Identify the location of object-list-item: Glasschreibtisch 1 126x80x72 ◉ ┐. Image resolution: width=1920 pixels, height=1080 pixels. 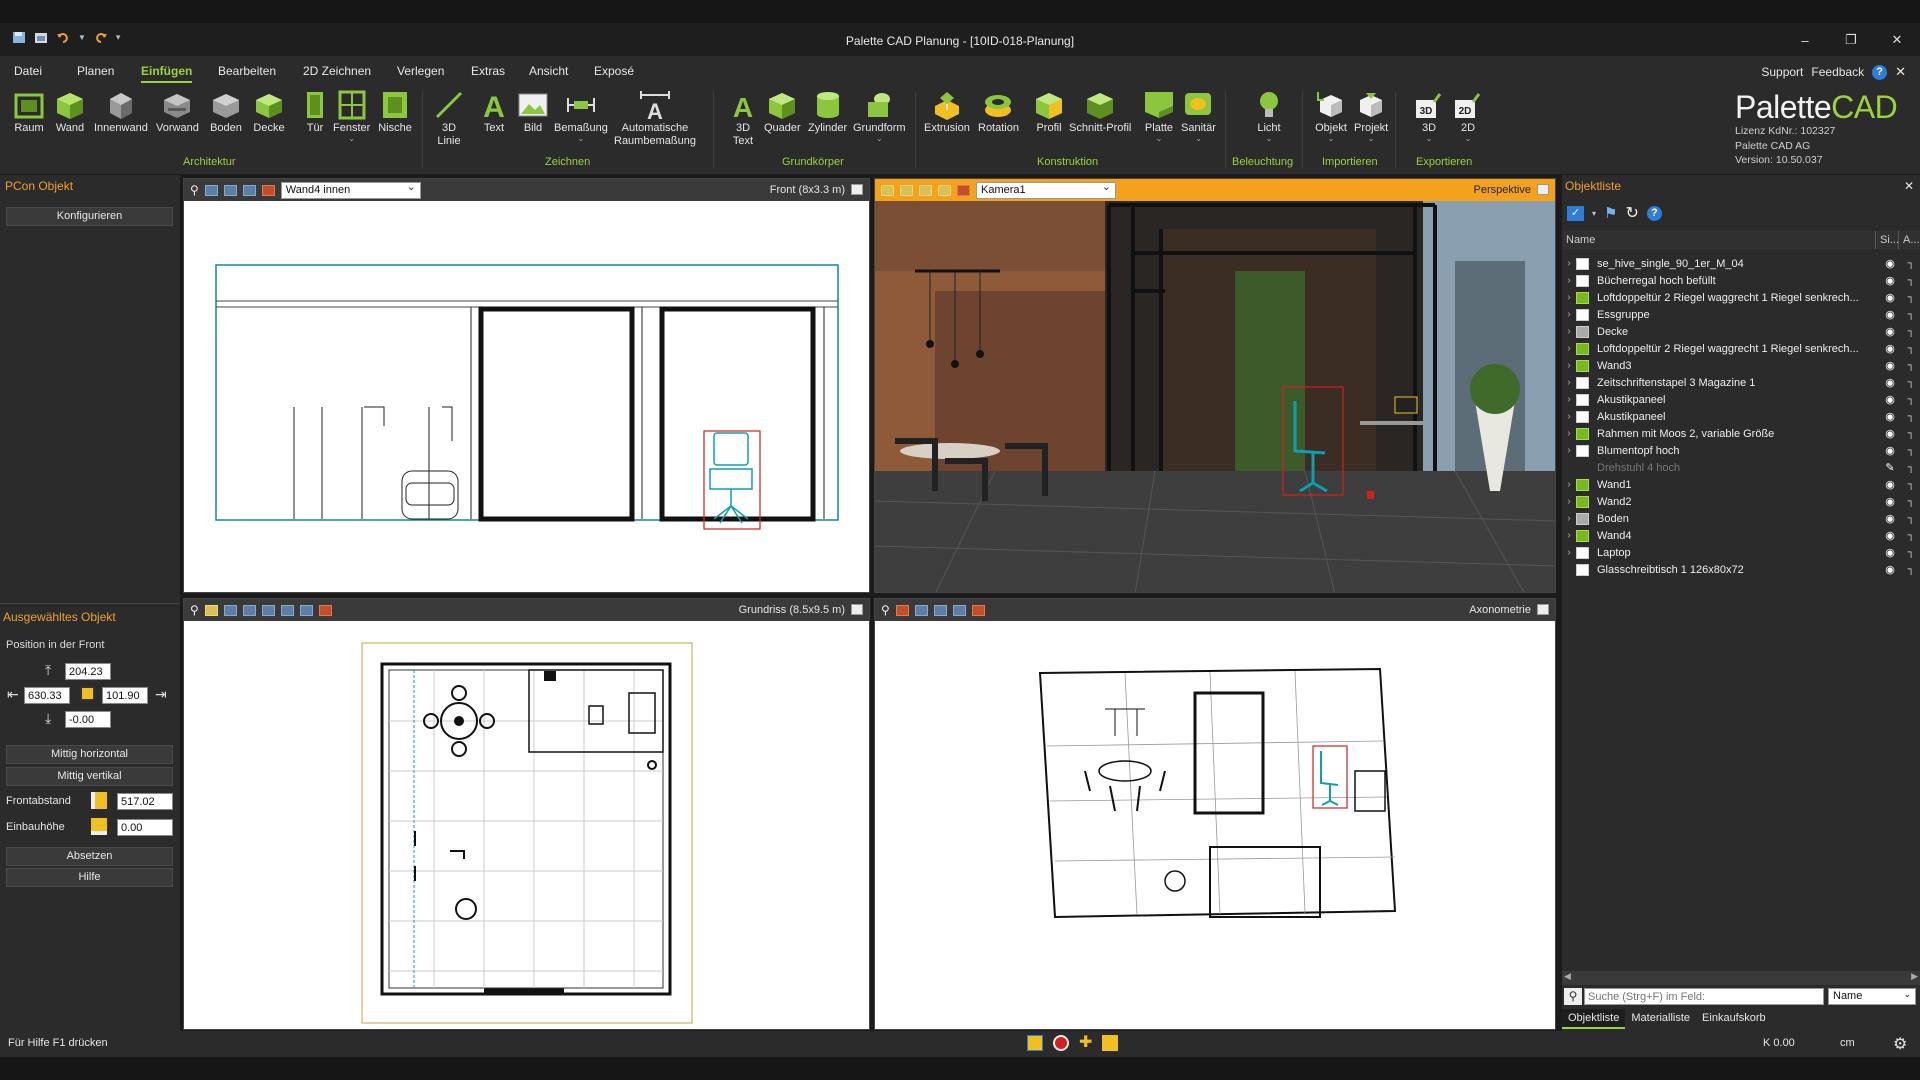
(1741, 569).